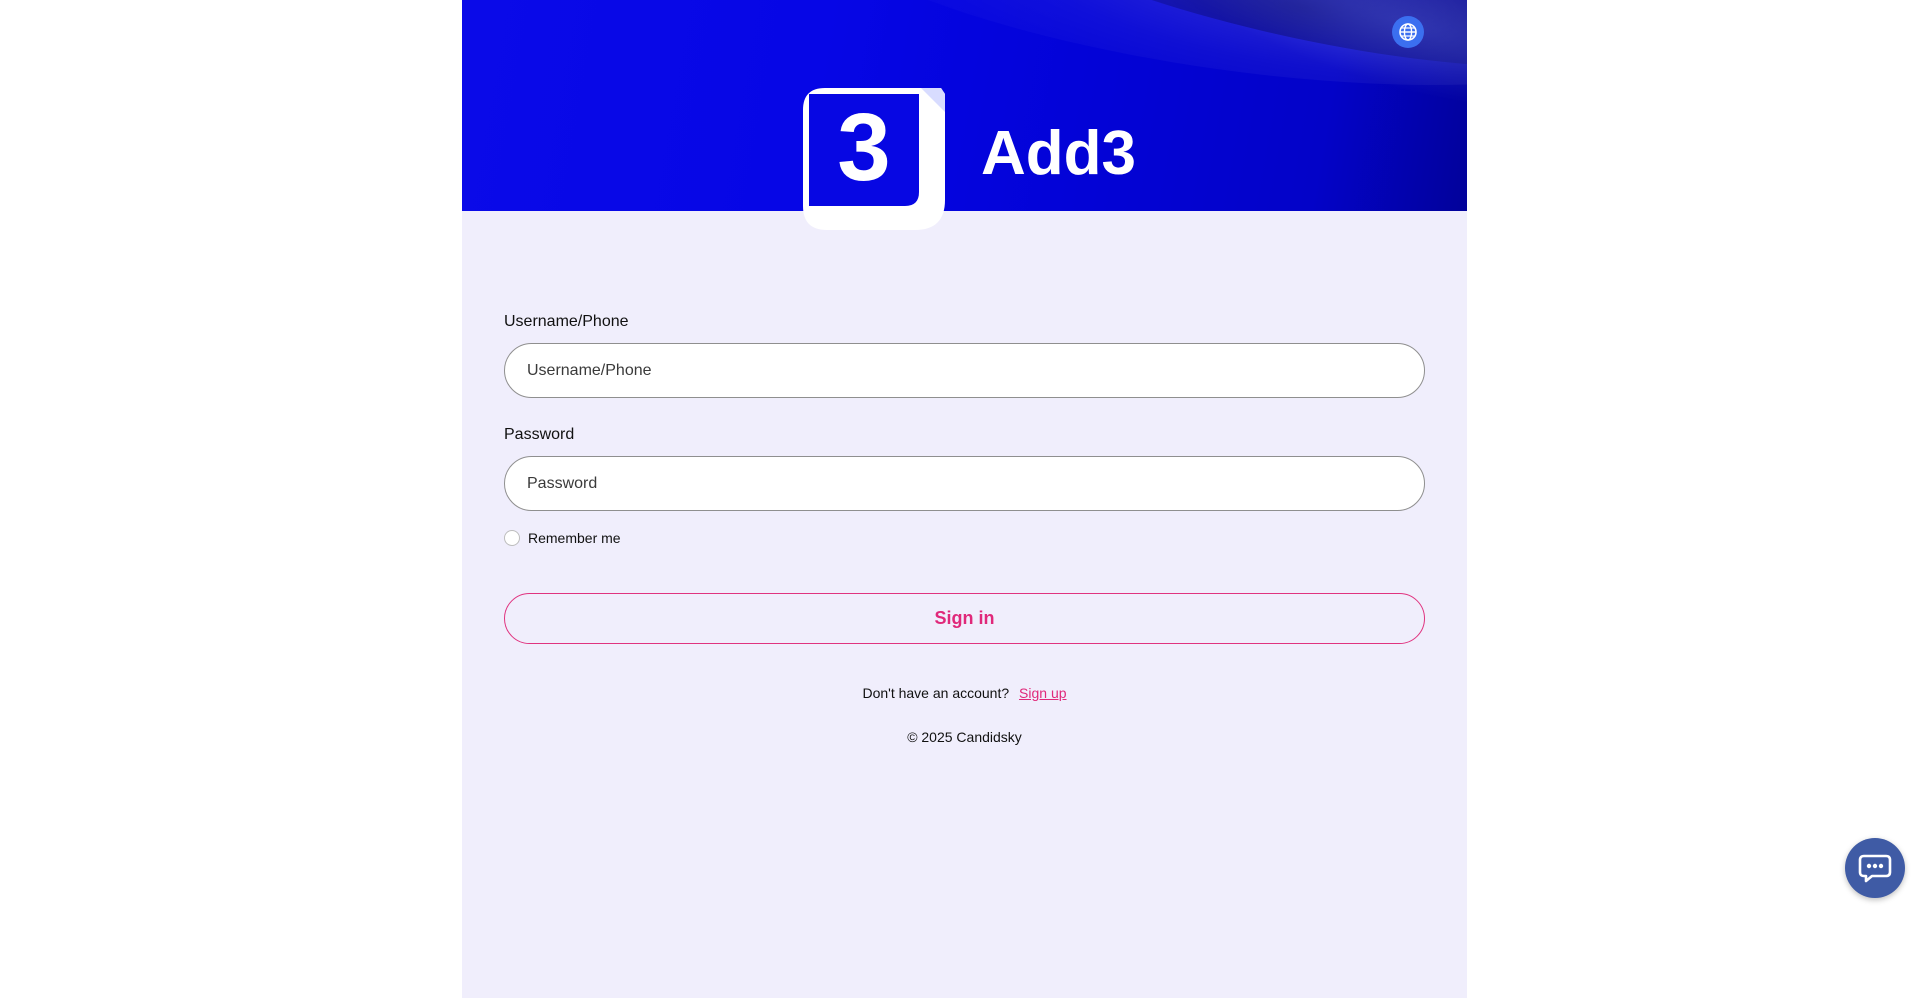 The width and height of the screenshot is (1920, 998). I want to click on signup-prompt: Don't have an account? Sign up, so click(964, 693).